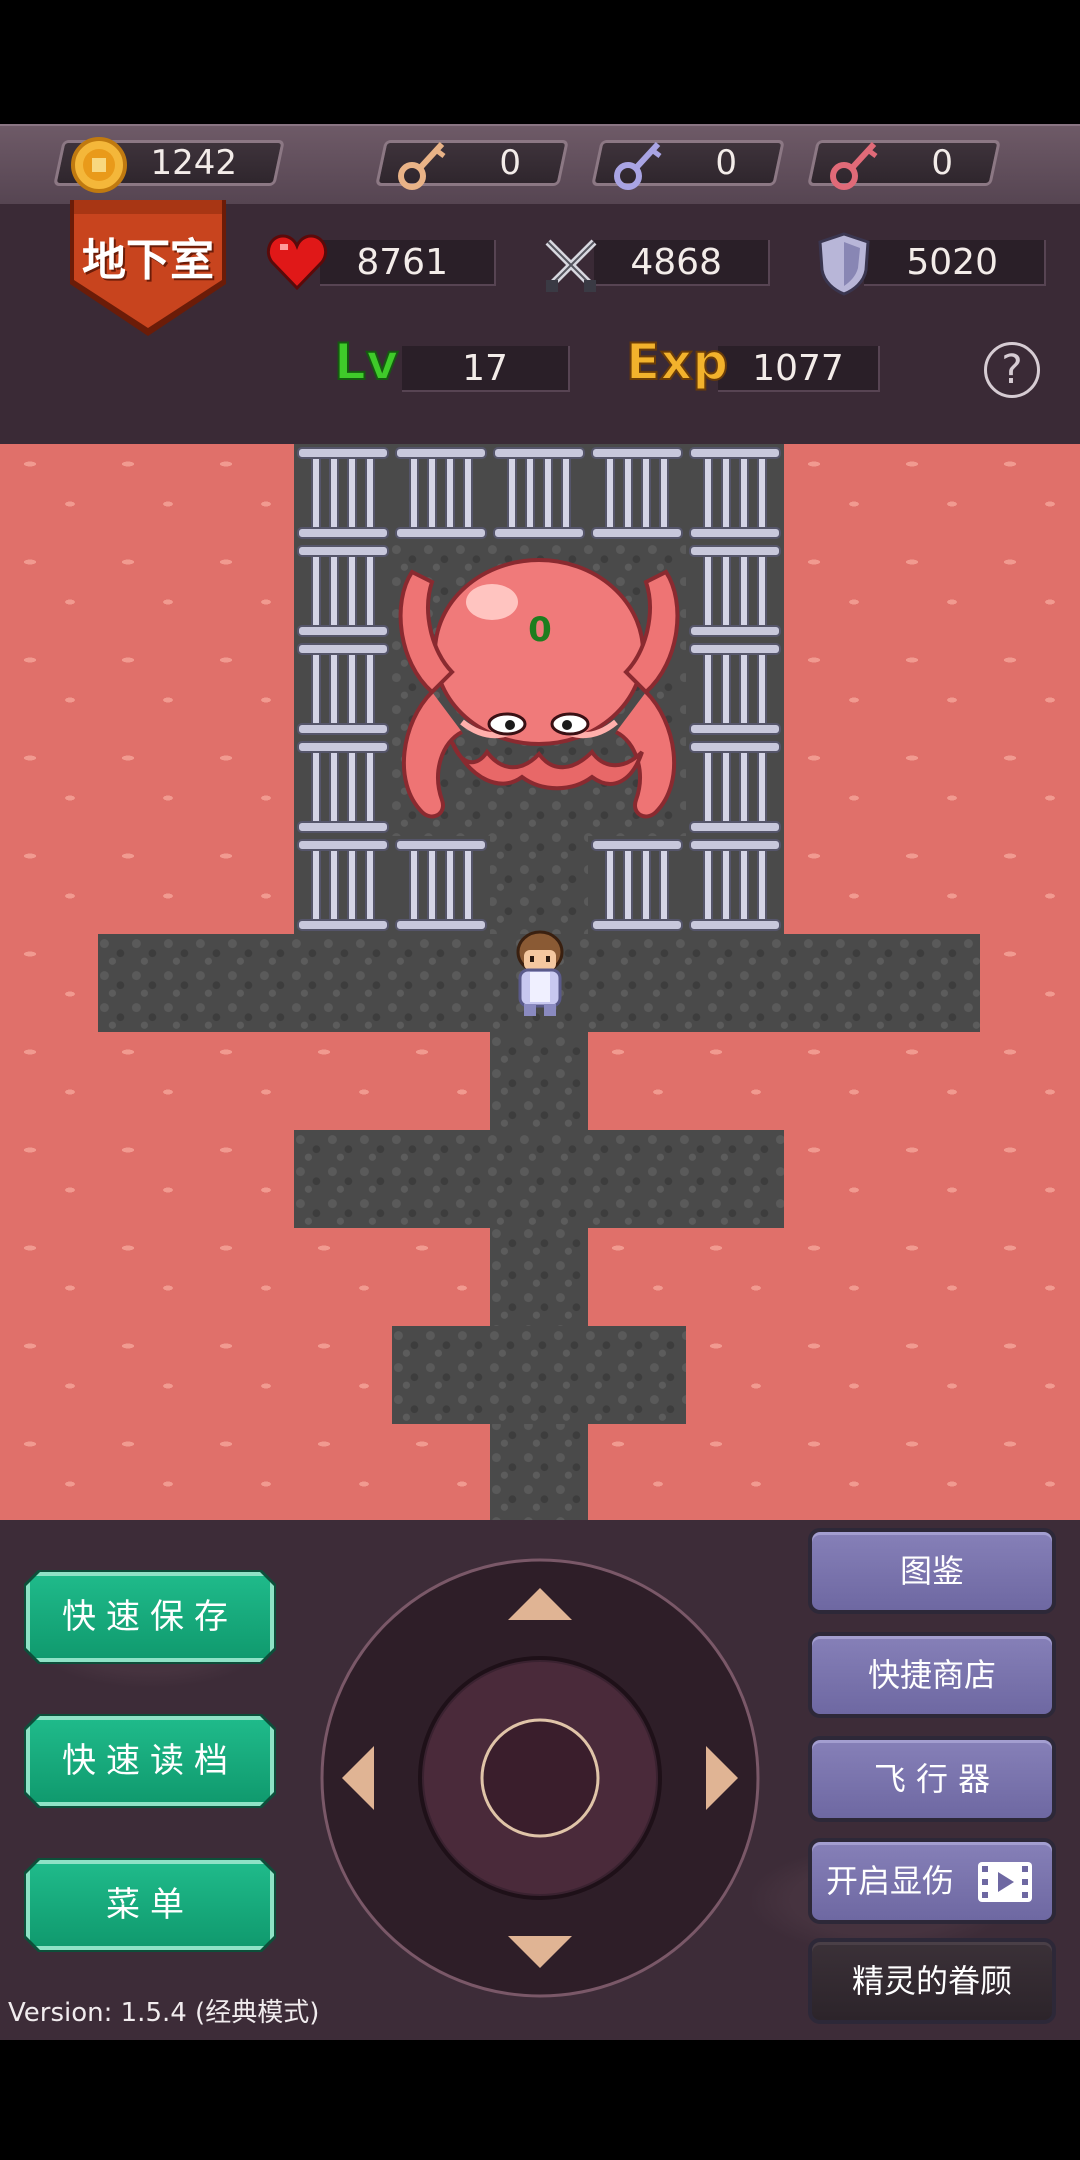  Describe the element at coordinates (638, 165) in the screenshot. I see `blue-key-icon` at that location.